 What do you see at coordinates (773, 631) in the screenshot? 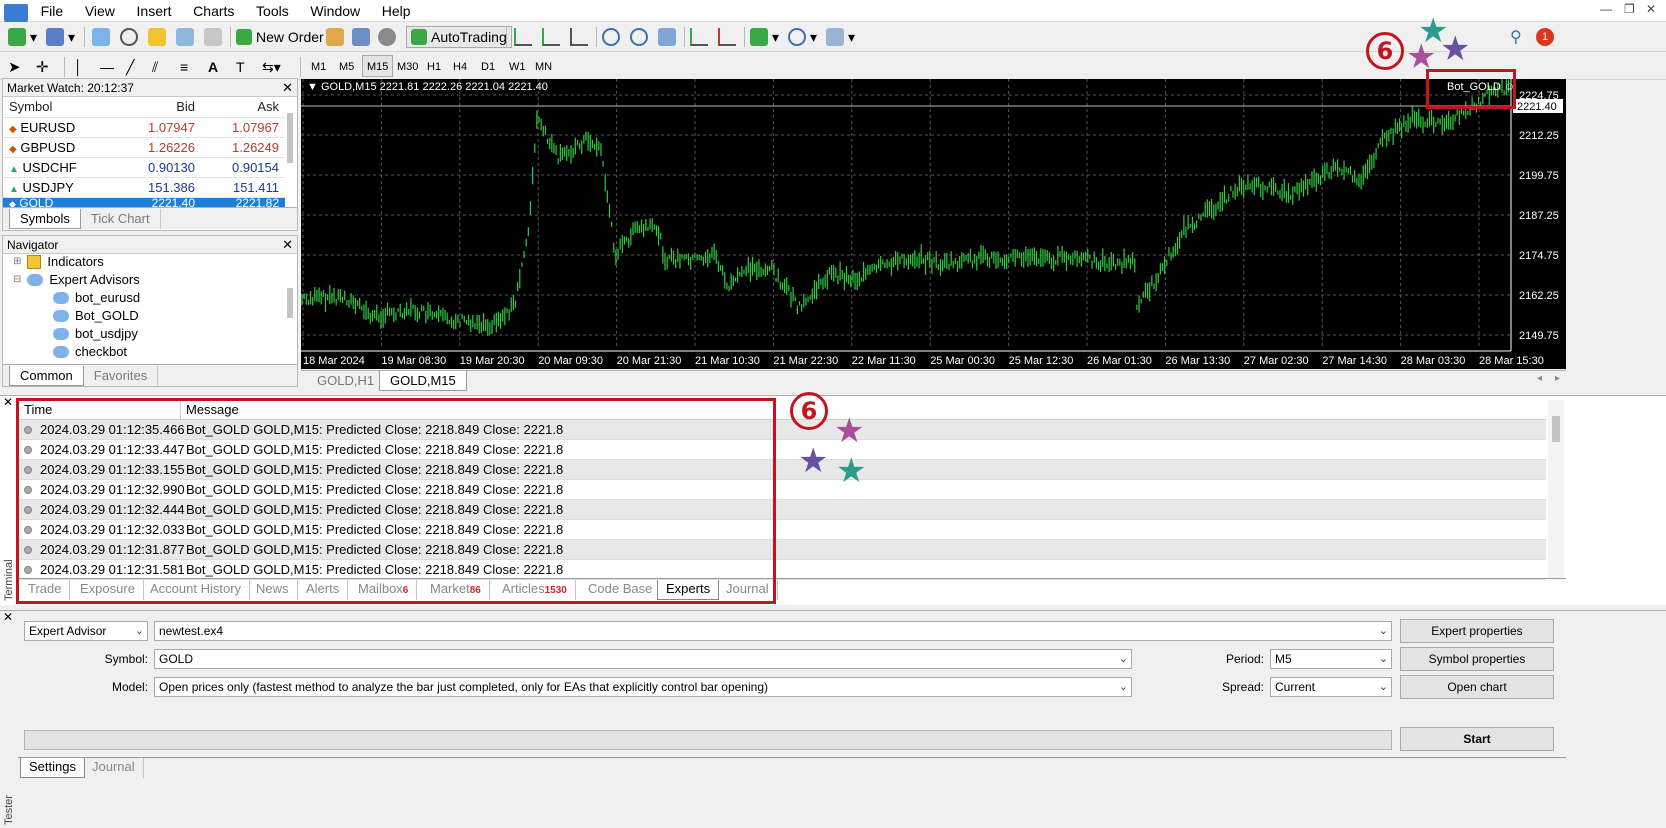
I see `expert-file-select: newtest.ex4 ⌄` at bounding box center [773, 631].